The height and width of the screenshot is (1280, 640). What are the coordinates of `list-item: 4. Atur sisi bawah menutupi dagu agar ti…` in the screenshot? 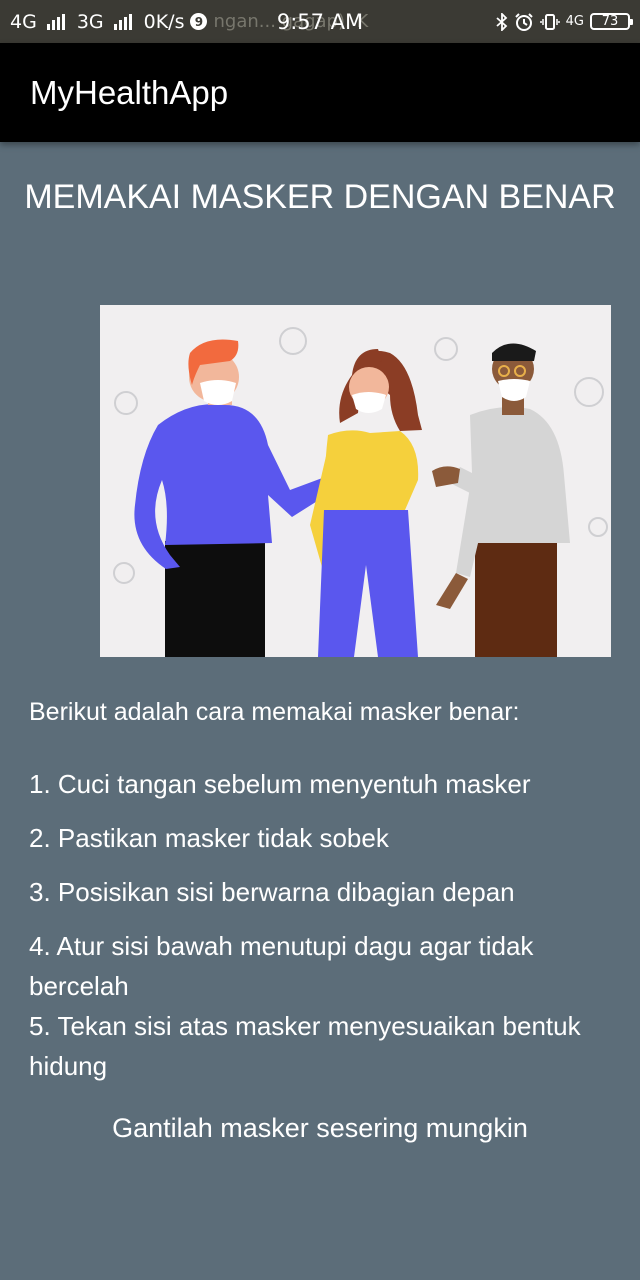 It's located at (281, 966).